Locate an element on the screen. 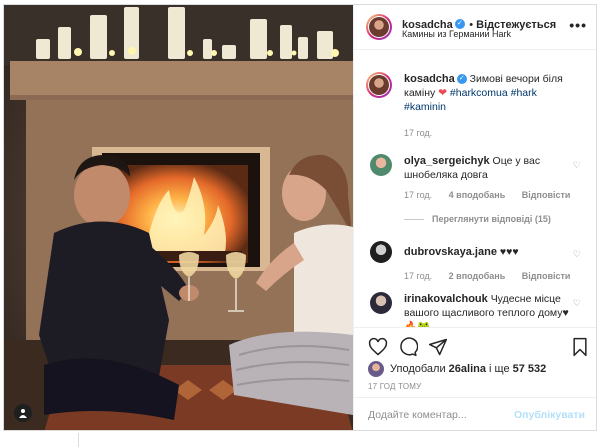 The width and height of the screenshot is (600, 447). author-avatar is located at coordinates (379, 27).